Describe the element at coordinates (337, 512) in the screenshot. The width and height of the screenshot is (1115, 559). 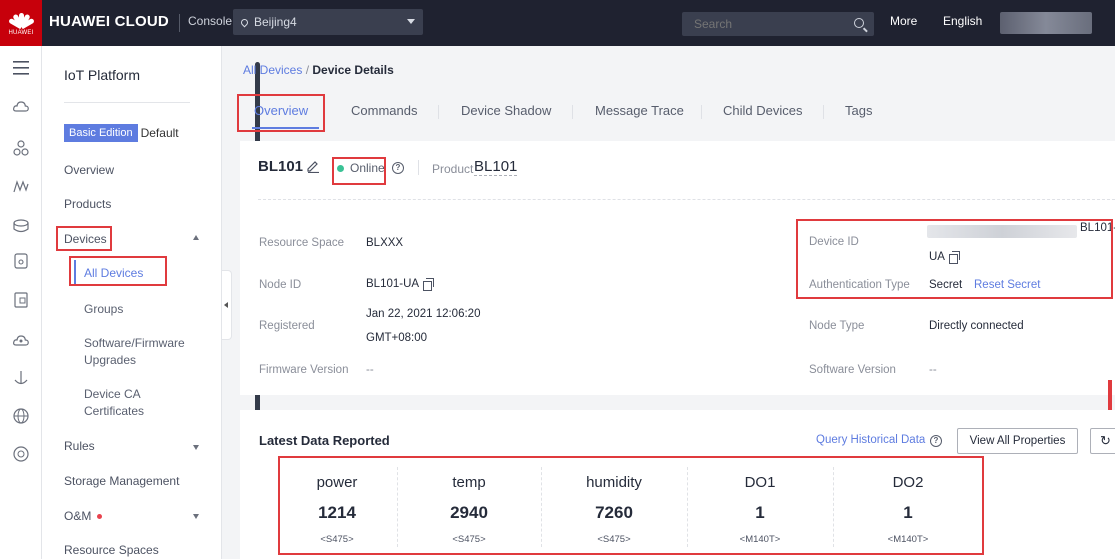
I see `metric-value: 1214` at that location.